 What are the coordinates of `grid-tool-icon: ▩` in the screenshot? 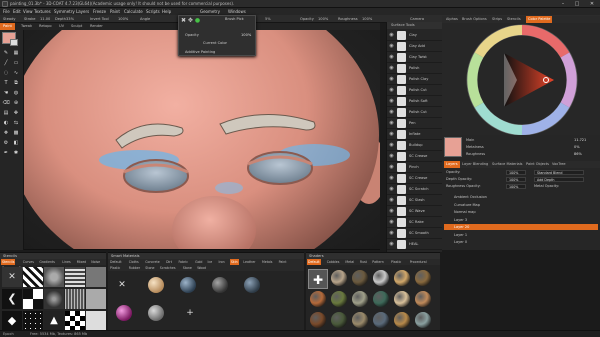 It's located at (16, 133).